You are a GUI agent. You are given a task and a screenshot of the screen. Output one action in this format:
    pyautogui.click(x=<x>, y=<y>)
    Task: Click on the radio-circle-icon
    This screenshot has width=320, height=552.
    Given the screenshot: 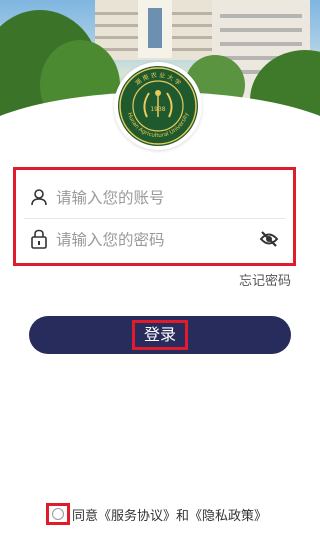 What is the action you would take?
    pyautogui.click(x=58, y=514)
    